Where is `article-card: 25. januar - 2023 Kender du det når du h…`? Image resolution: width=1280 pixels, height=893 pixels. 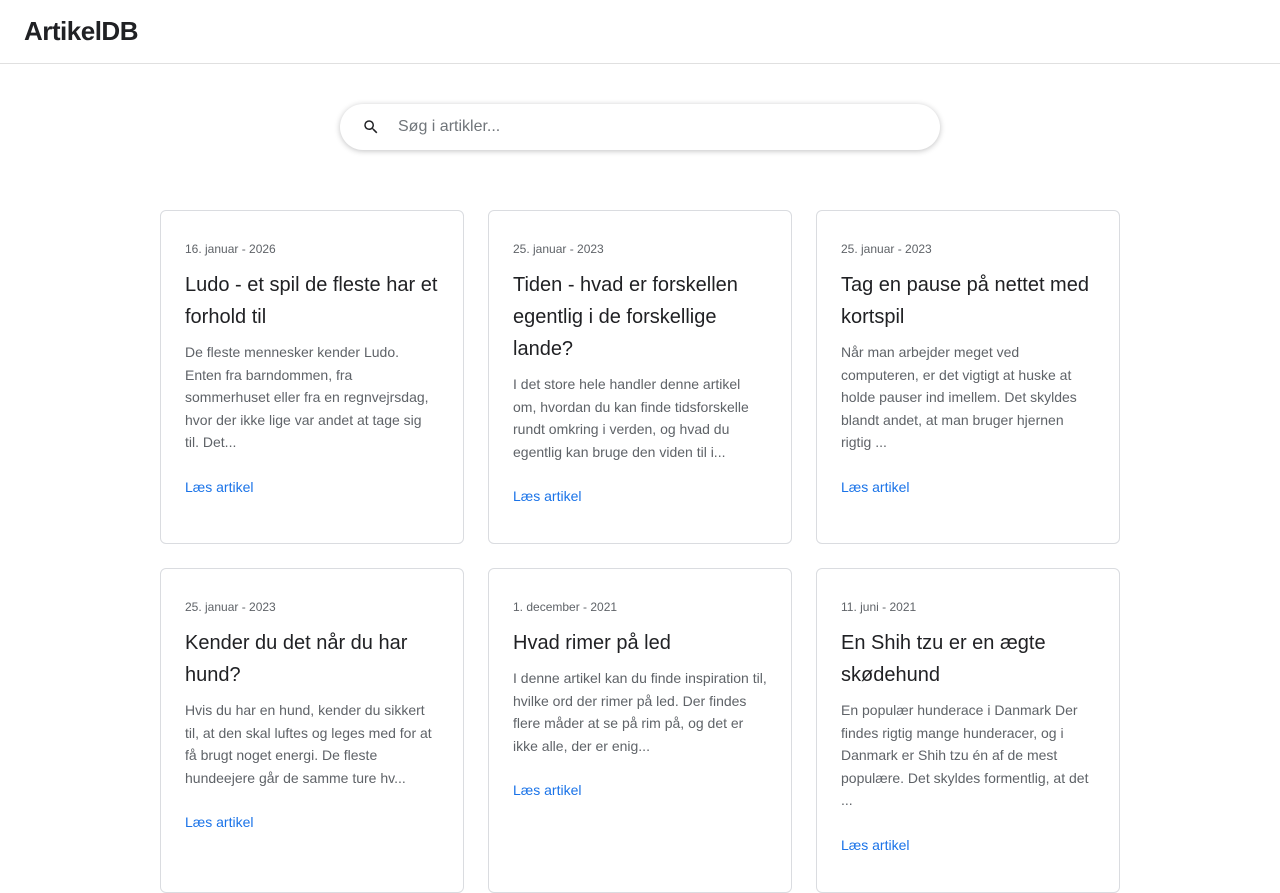 article-card: 25. januar - 2023 Kender du det når du h… is located at coordinates (312, 730).